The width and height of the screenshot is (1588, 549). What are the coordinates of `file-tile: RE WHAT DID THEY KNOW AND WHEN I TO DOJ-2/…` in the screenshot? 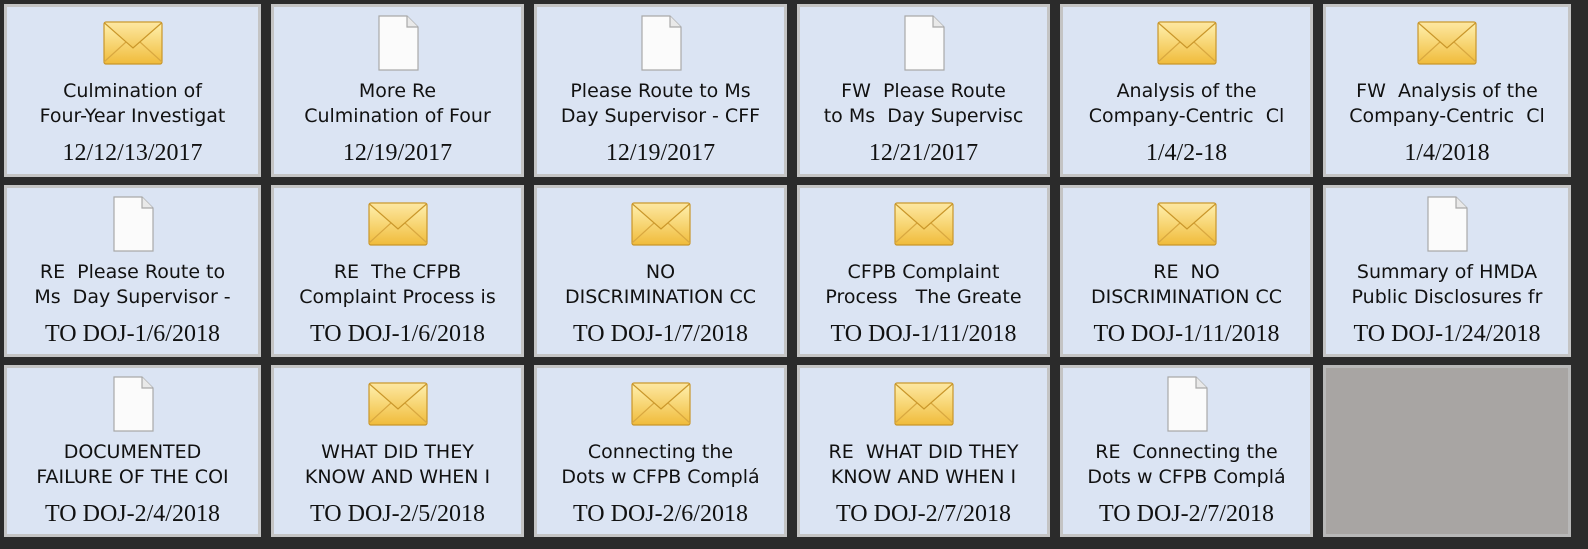 It's located at (923, 451).